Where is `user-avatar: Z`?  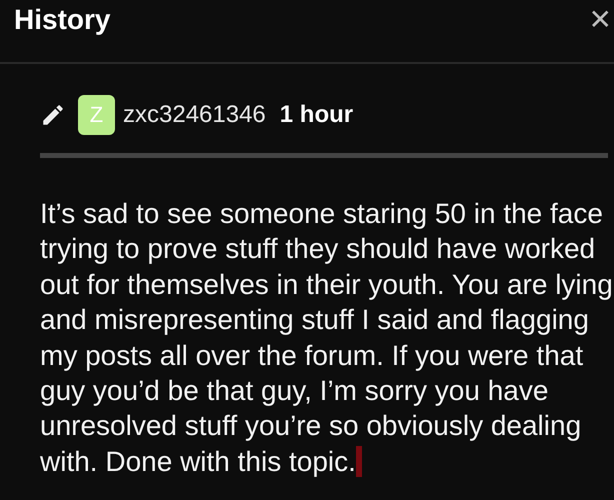 user-avatar: Z is located at coordinates (96, 115).